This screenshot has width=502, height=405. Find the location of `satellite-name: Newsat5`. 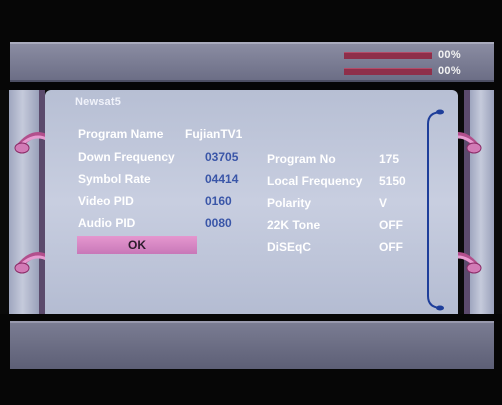

satellite-name: Newsat5 is located at coordinates (98, 102).